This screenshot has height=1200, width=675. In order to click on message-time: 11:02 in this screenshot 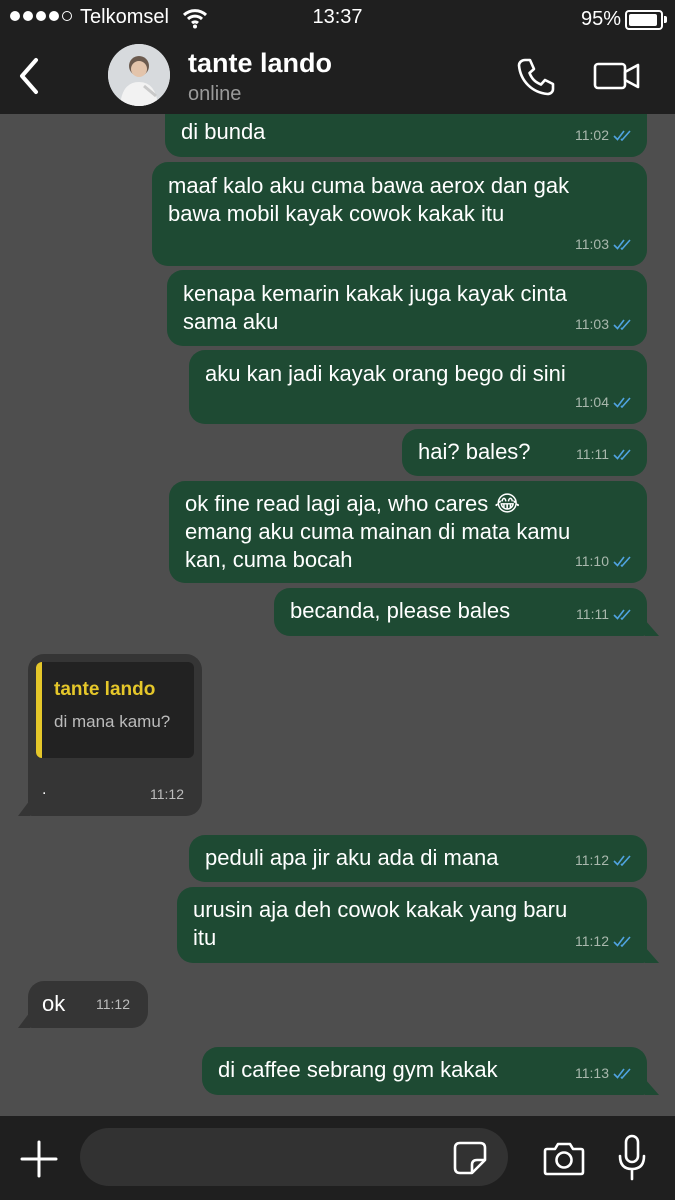, I will do `click(592, 135)`.